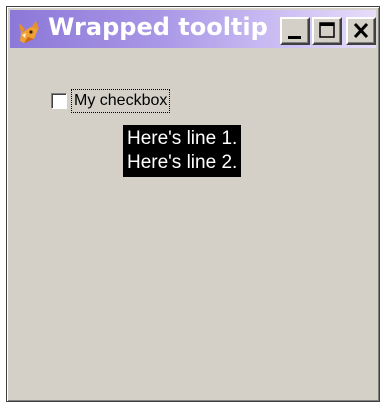 The image size is (386, 409). I want to click on maximize-icon, so click(327, 30).